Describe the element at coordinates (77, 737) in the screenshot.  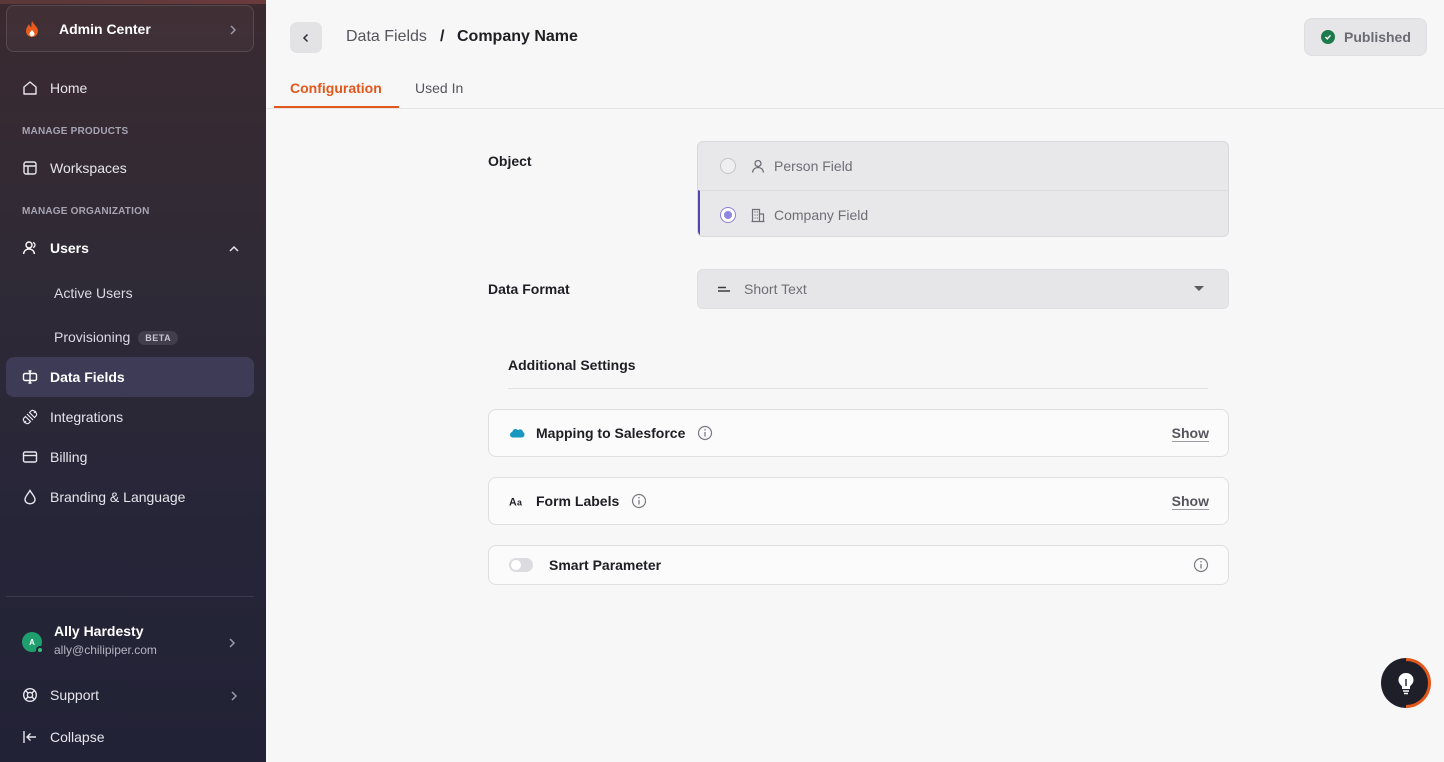
I see `nav-collapse-label: Collapse` at that location.